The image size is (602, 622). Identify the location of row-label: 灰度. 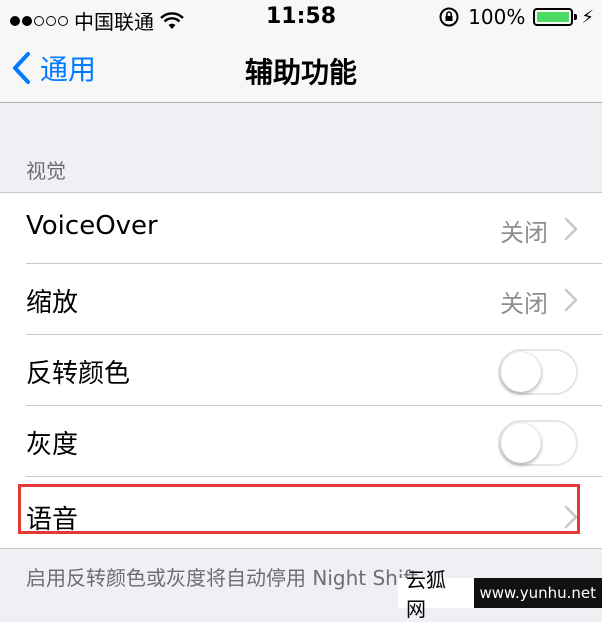
(52, 445).